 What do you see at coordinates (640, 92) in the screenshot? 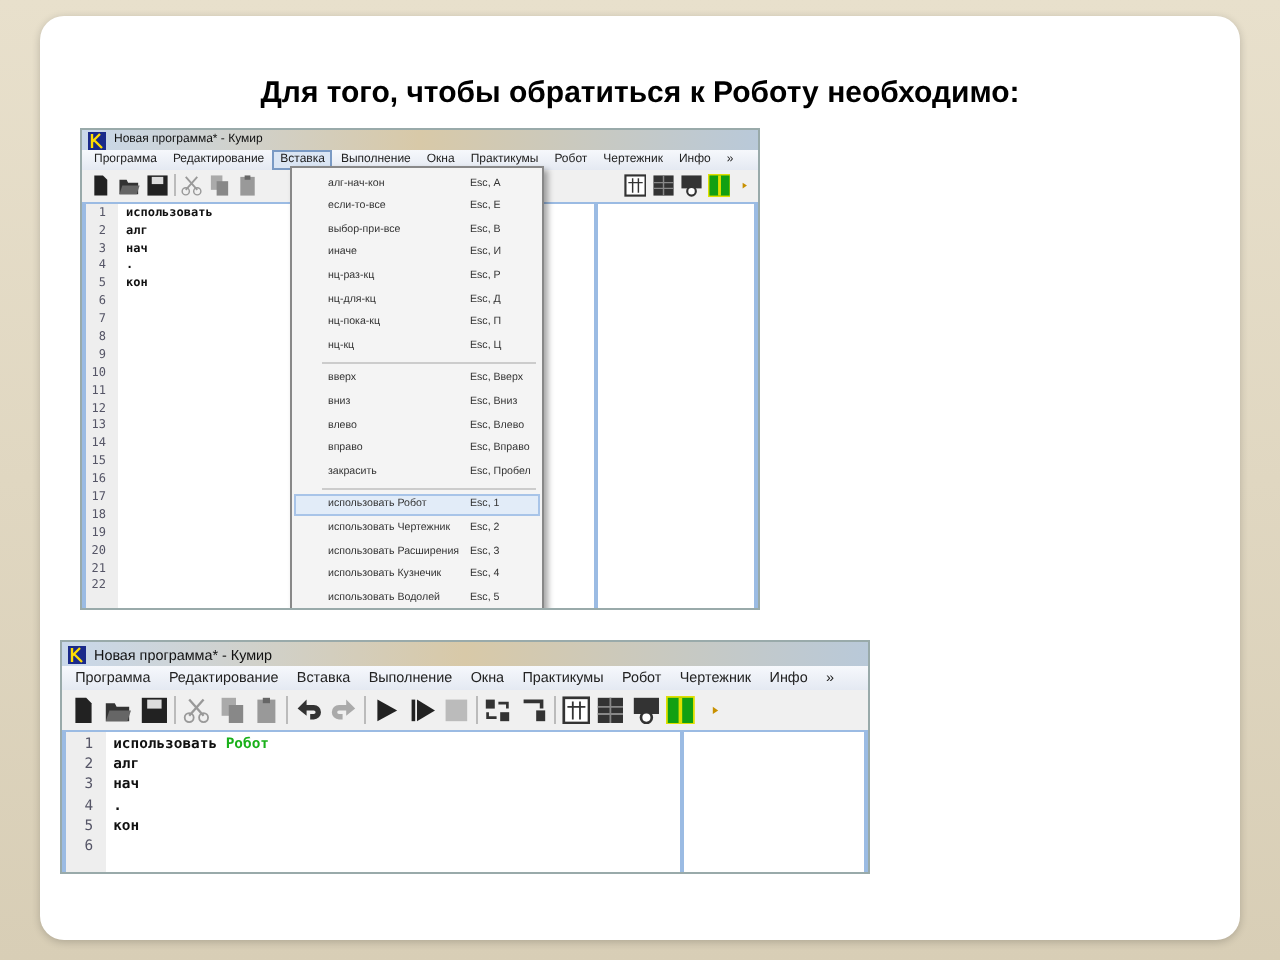
I see `slide-title: Для того, чтобы обратиться к Роботу необходимо:` at bounding box center [640, 92].